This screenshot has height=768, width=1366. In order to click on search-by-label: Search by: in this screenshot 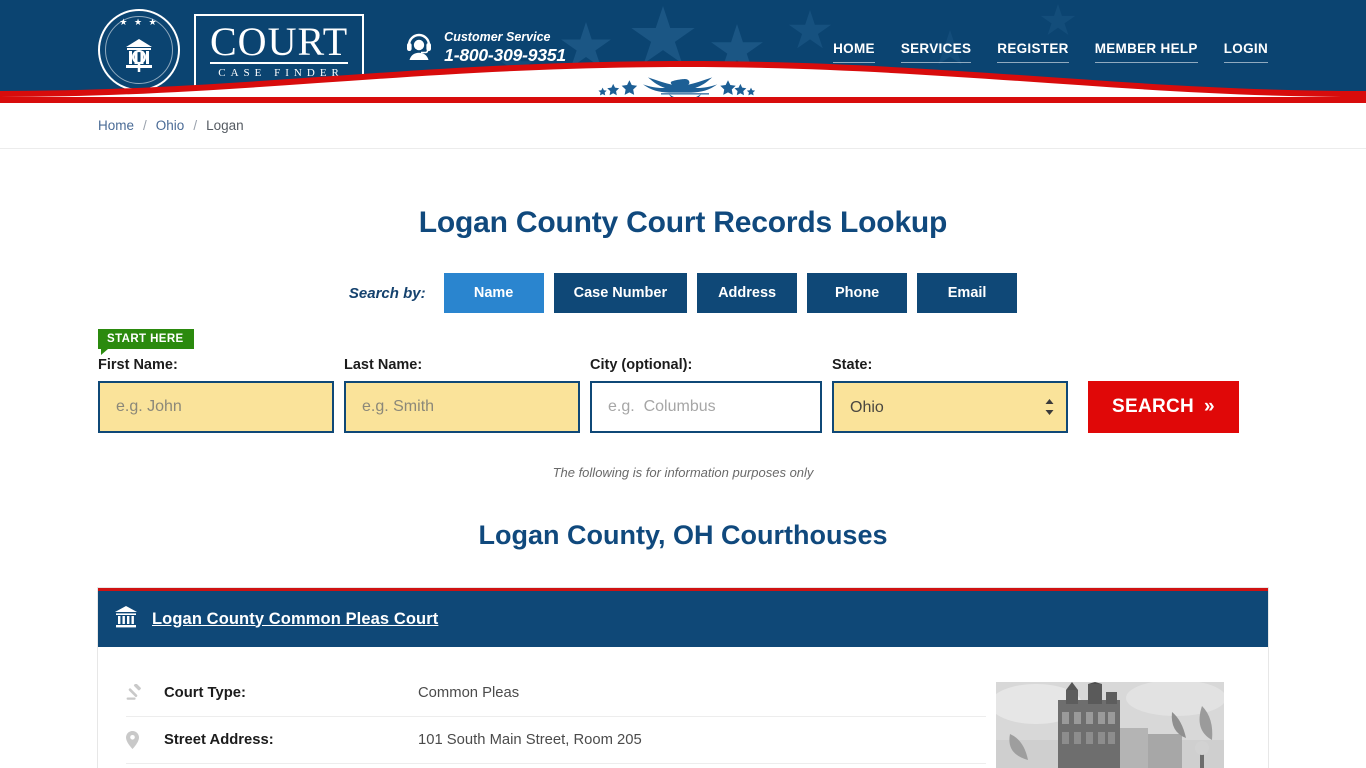, I will do `click(387, 293)`.